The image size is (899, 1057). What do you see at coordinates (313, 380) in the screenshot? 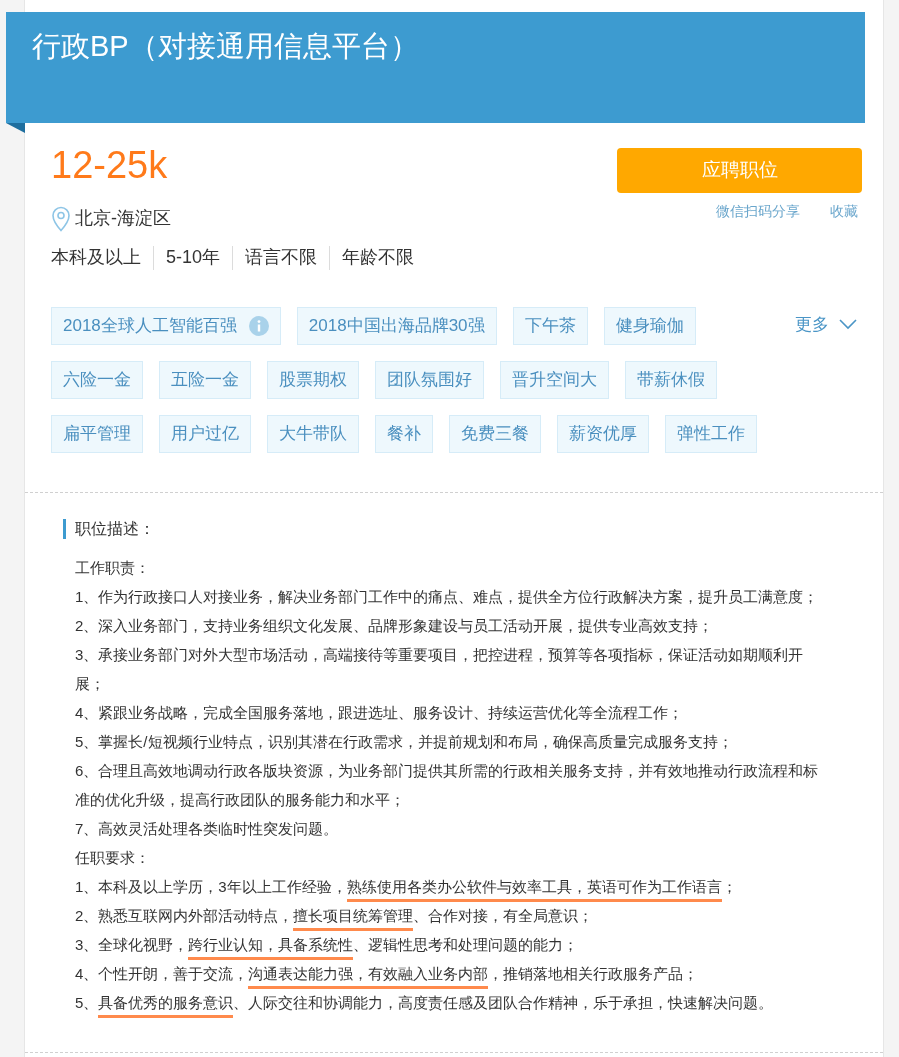
I see `benefit-tag: 股票期权` at bounding box center [313, 380].